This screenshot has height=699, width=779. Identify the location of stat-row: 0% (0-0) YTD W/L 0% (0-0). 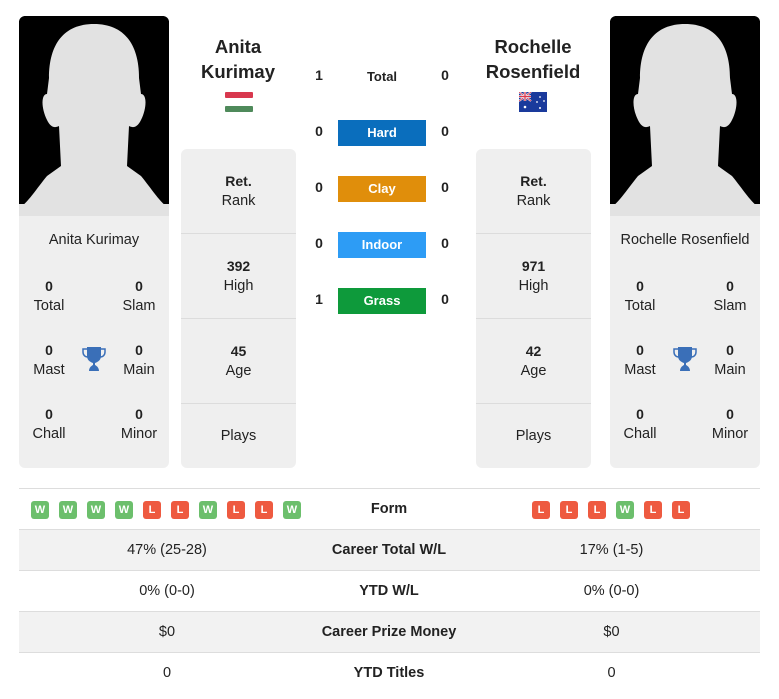
(389, 590).